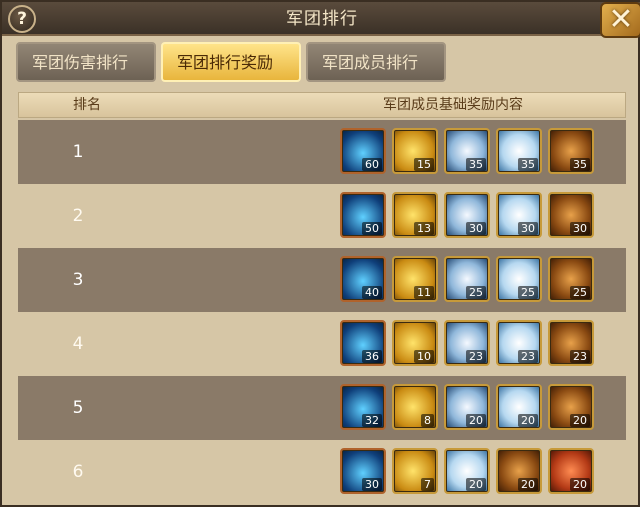 This screenshot has width=640, height=507. What do you see at coordinates (363, 407) in the screenshot?
I see `potion-icon: 32` at bounding box center [363, 407].